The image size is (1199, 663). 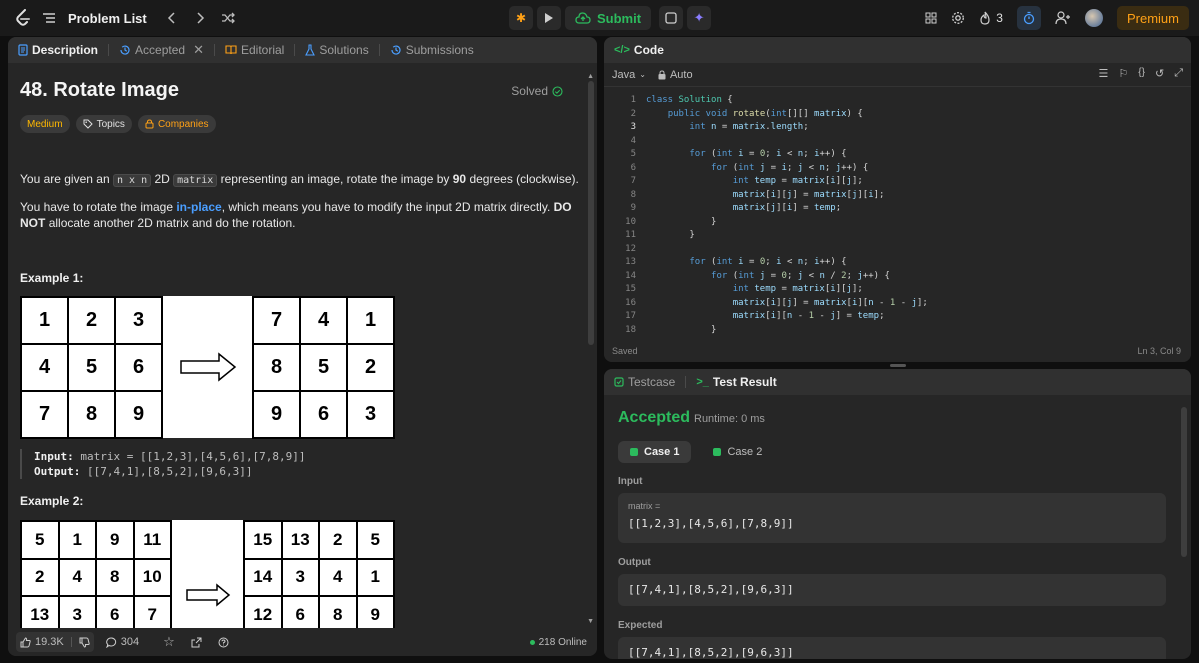 What do you see at coordinates (1104, 73) in the screenshot?
I see `format-icon: ☰` at bounding box center [1104, 73].